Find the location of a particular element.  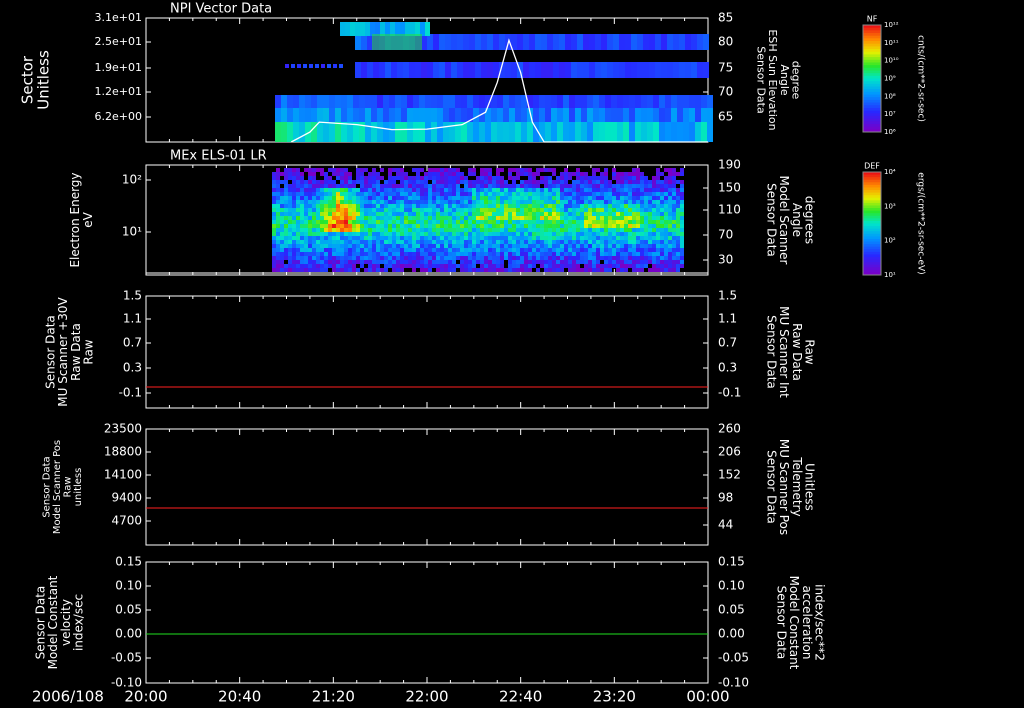

right-axis-title: Sensor DataMU Scanner IntRaw DataRaw is located at coordinates (791, 352).